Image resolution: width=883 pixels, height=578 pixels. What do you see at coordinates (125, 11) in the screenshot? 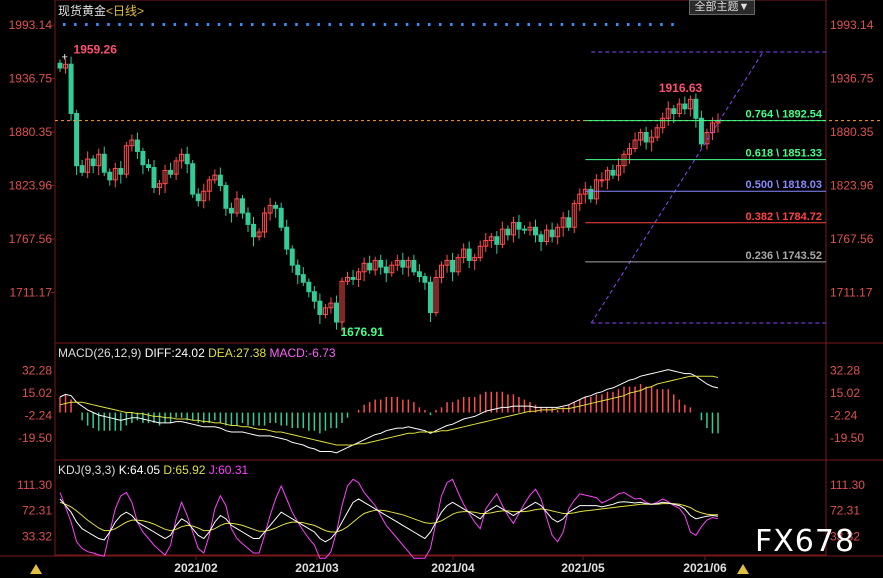
I see `period-label: <日线>` at bounding box center [125, 11].